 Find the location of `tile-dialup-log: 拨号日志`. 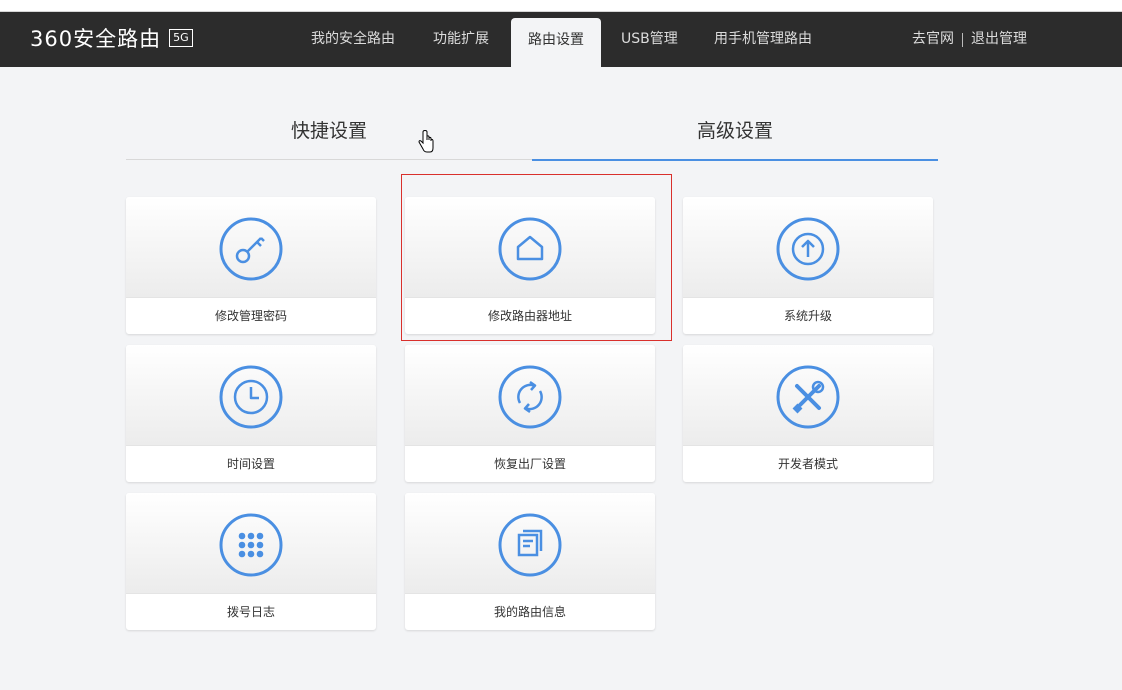

tile-dialup-log: 拨号日志 is located at coordinates (251, 561).